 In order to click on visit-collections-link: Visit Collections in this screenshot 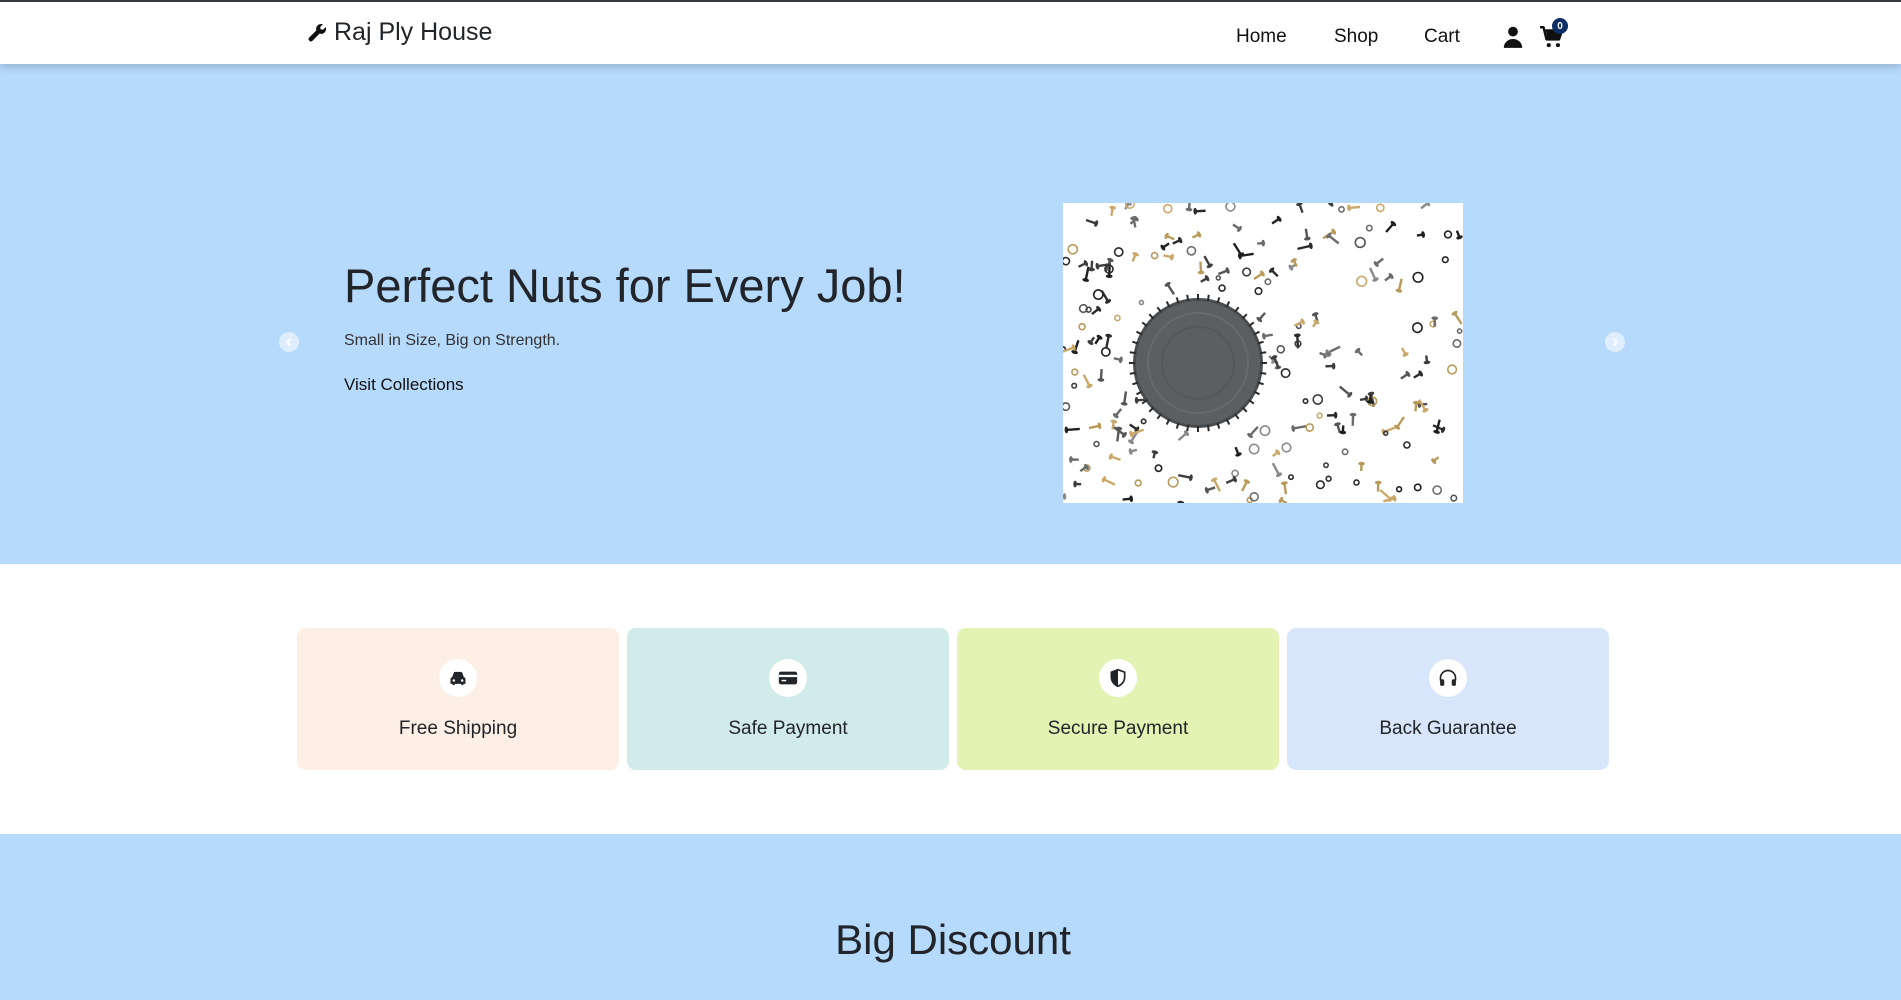, I will do `click(404, 385)`.